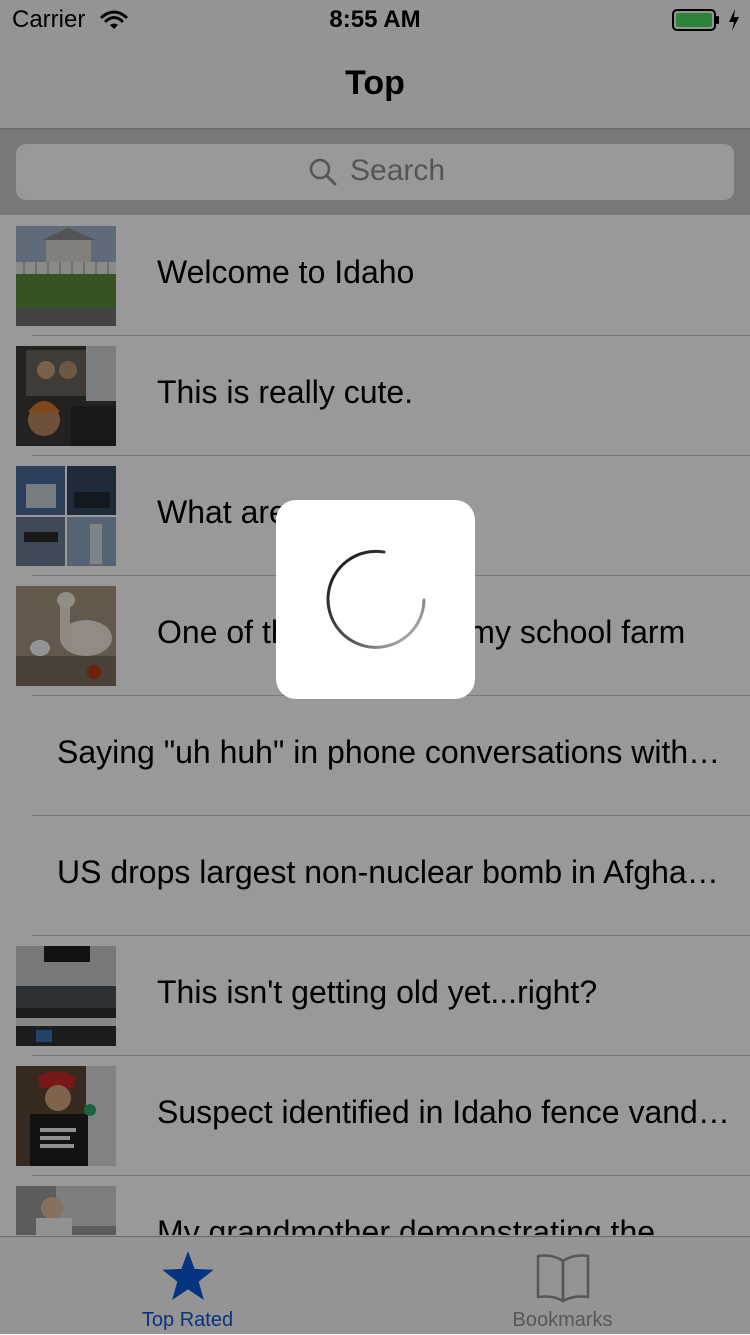 The image size is (750, 1335). I want to click on spinner-icon, so click(376, 599).